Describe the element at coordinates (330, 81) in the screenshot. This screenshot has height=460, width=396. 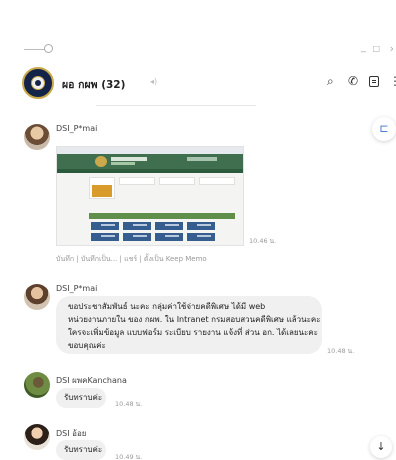
I see `search-icon: ⌕` at that location.